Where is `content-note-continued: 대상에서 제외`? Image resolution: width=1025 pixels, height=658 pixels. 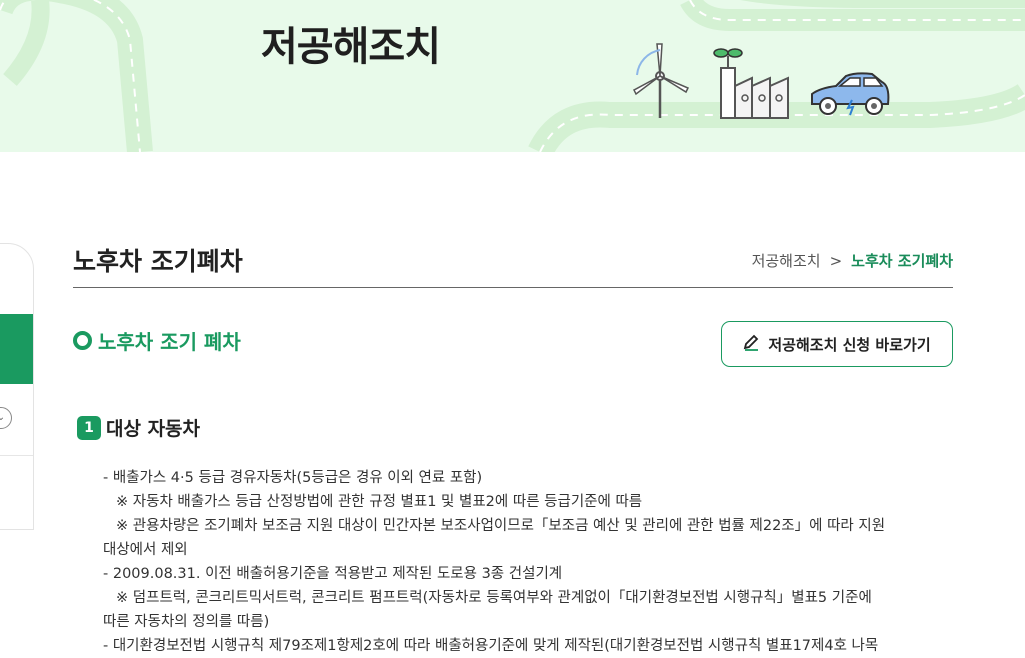
content-note-continued: 대상에서 제외 is located at coordinates (145, 550).